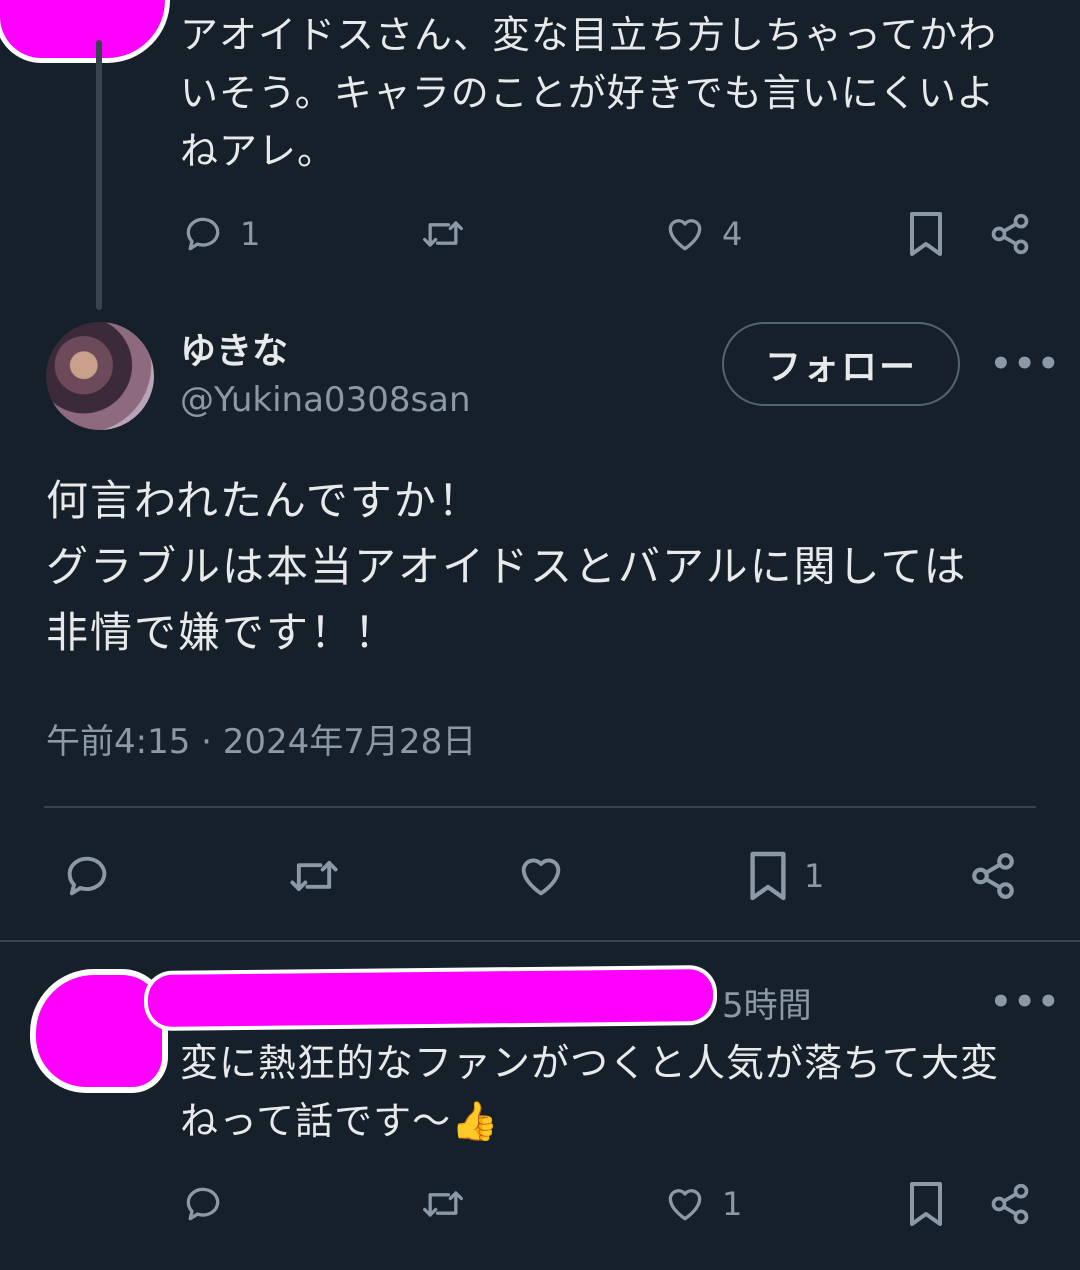  What do you see at coordinates (222, 632) in the screenshot?
I see `post-text-line: 非情で嫌です！！` at bounding box center [222, 632].